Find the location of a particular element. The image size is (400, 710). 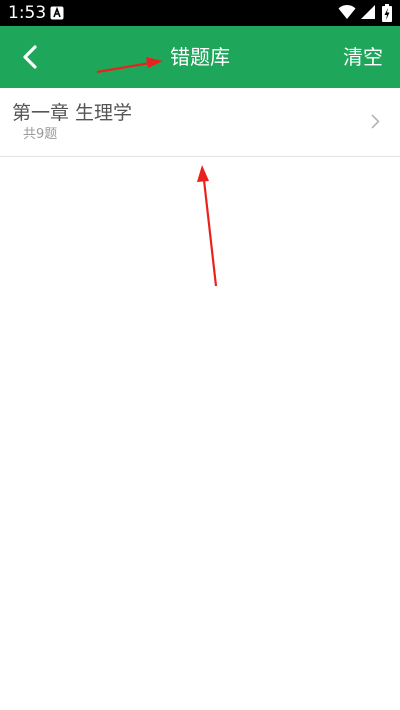

chevron-right-icon is located at coordinates (375, 121).